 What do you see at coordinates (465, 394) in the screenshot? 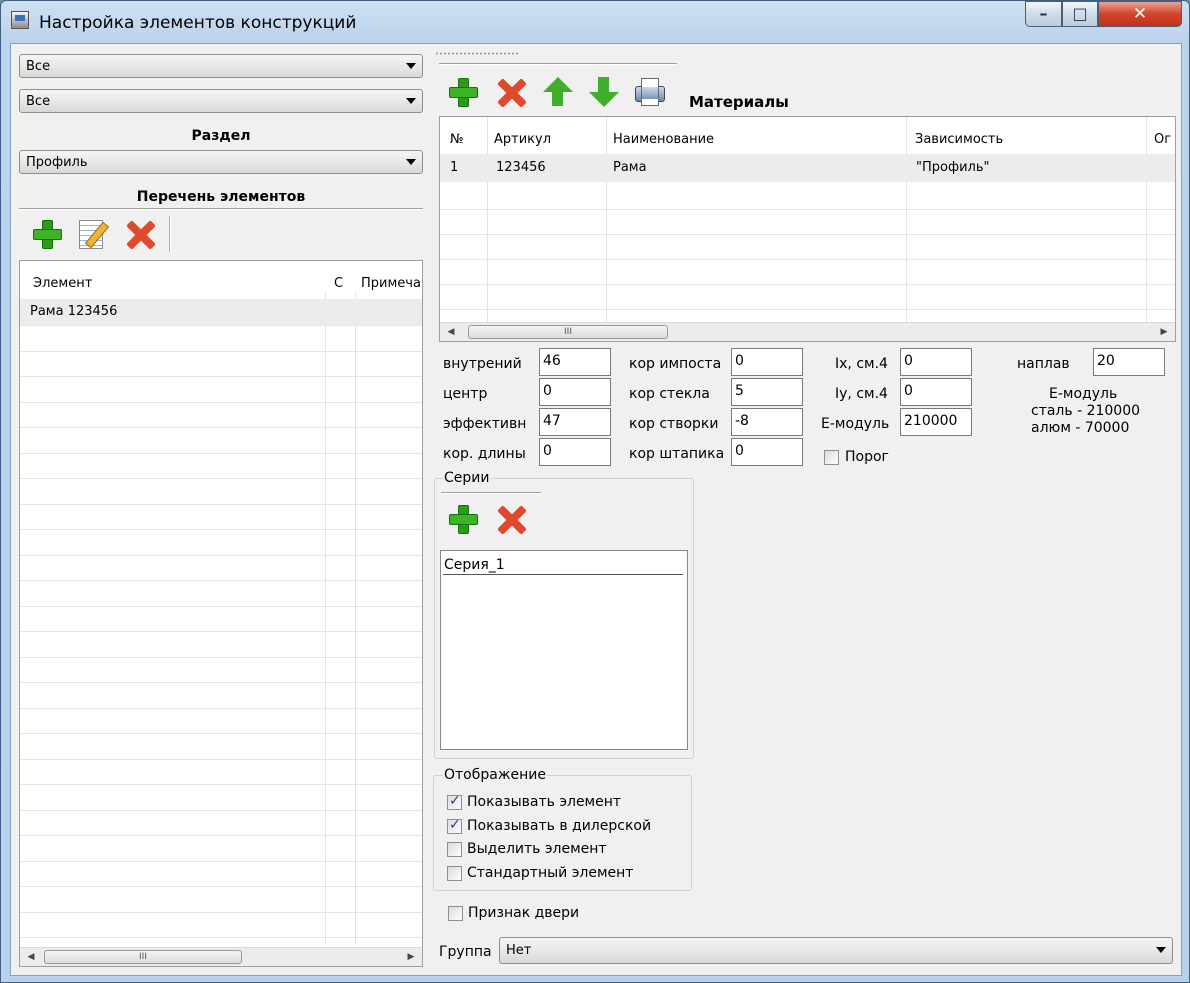
I see `center-label: центр` at bounding box center [465, 394].